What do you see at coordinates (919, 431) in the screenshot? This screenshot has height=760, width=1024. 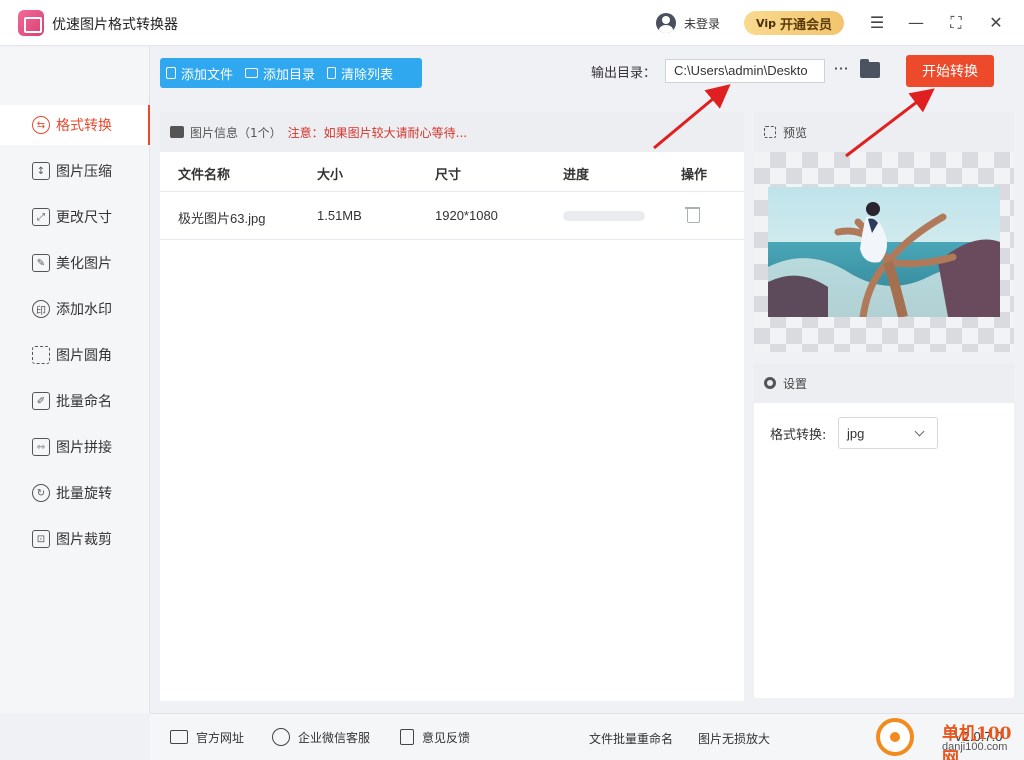 I see `chevron-down-icon` at bounding box center [919, 431].